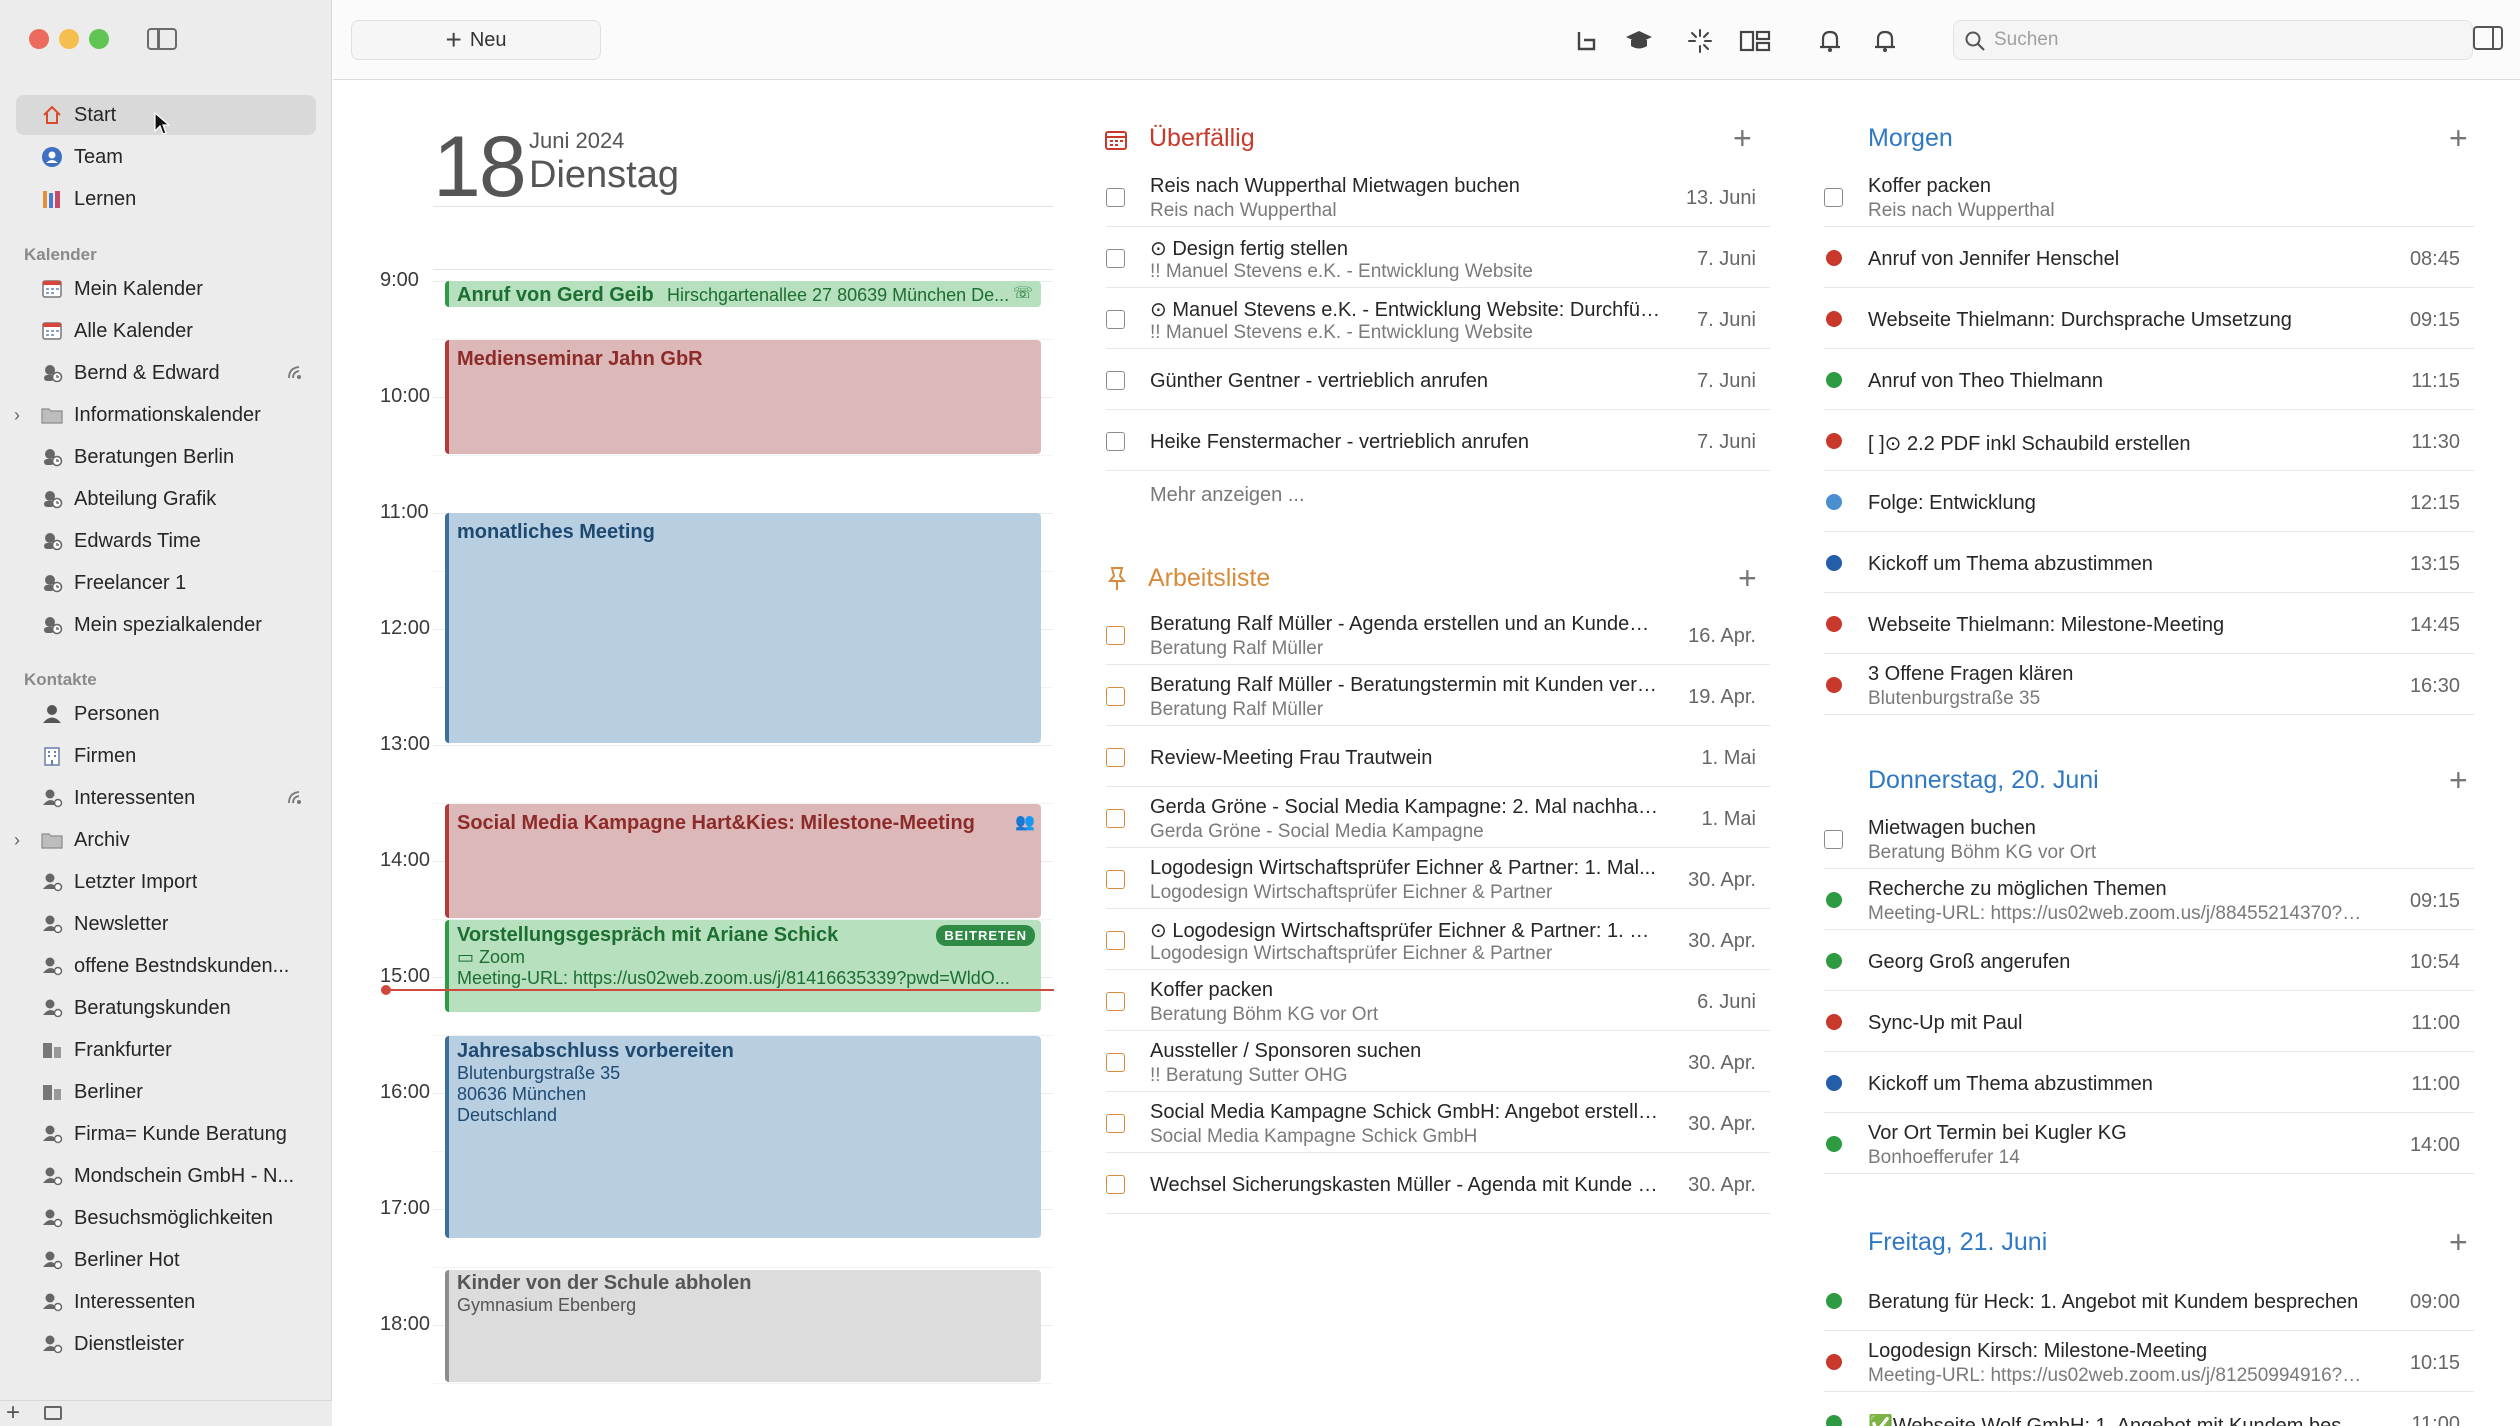 The image size is (2520, 1426). Describe the element at coordinates (2149, 501) in the screenshot. I see `upcoming-item: Folge: Entwicklung 12:15` at that location.